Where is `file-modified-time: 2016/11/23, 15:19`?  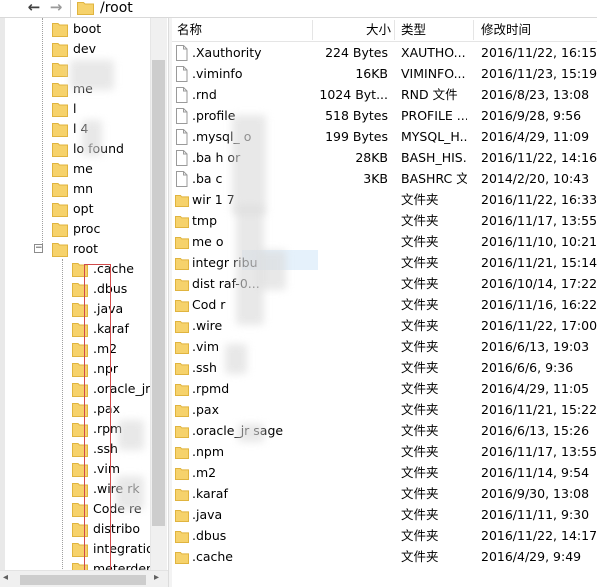
file-modified-time: 2016/11/23, 15:19 is located at coordinates (539, 73).